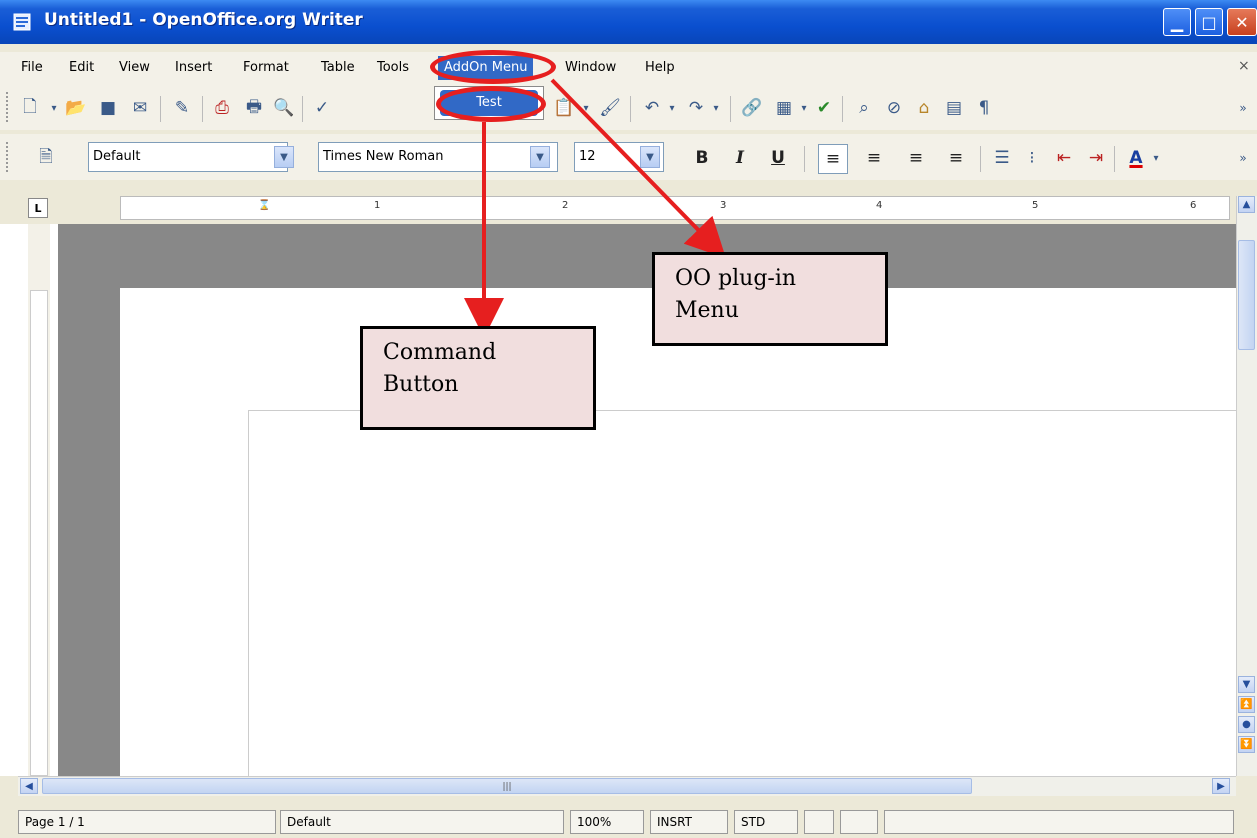 The width and height of the screenshot is (1257, 838). What do you see at coordinates (778, 158) in the screenshot?
I see `underline-button: U` at bounding box center [778, 158].